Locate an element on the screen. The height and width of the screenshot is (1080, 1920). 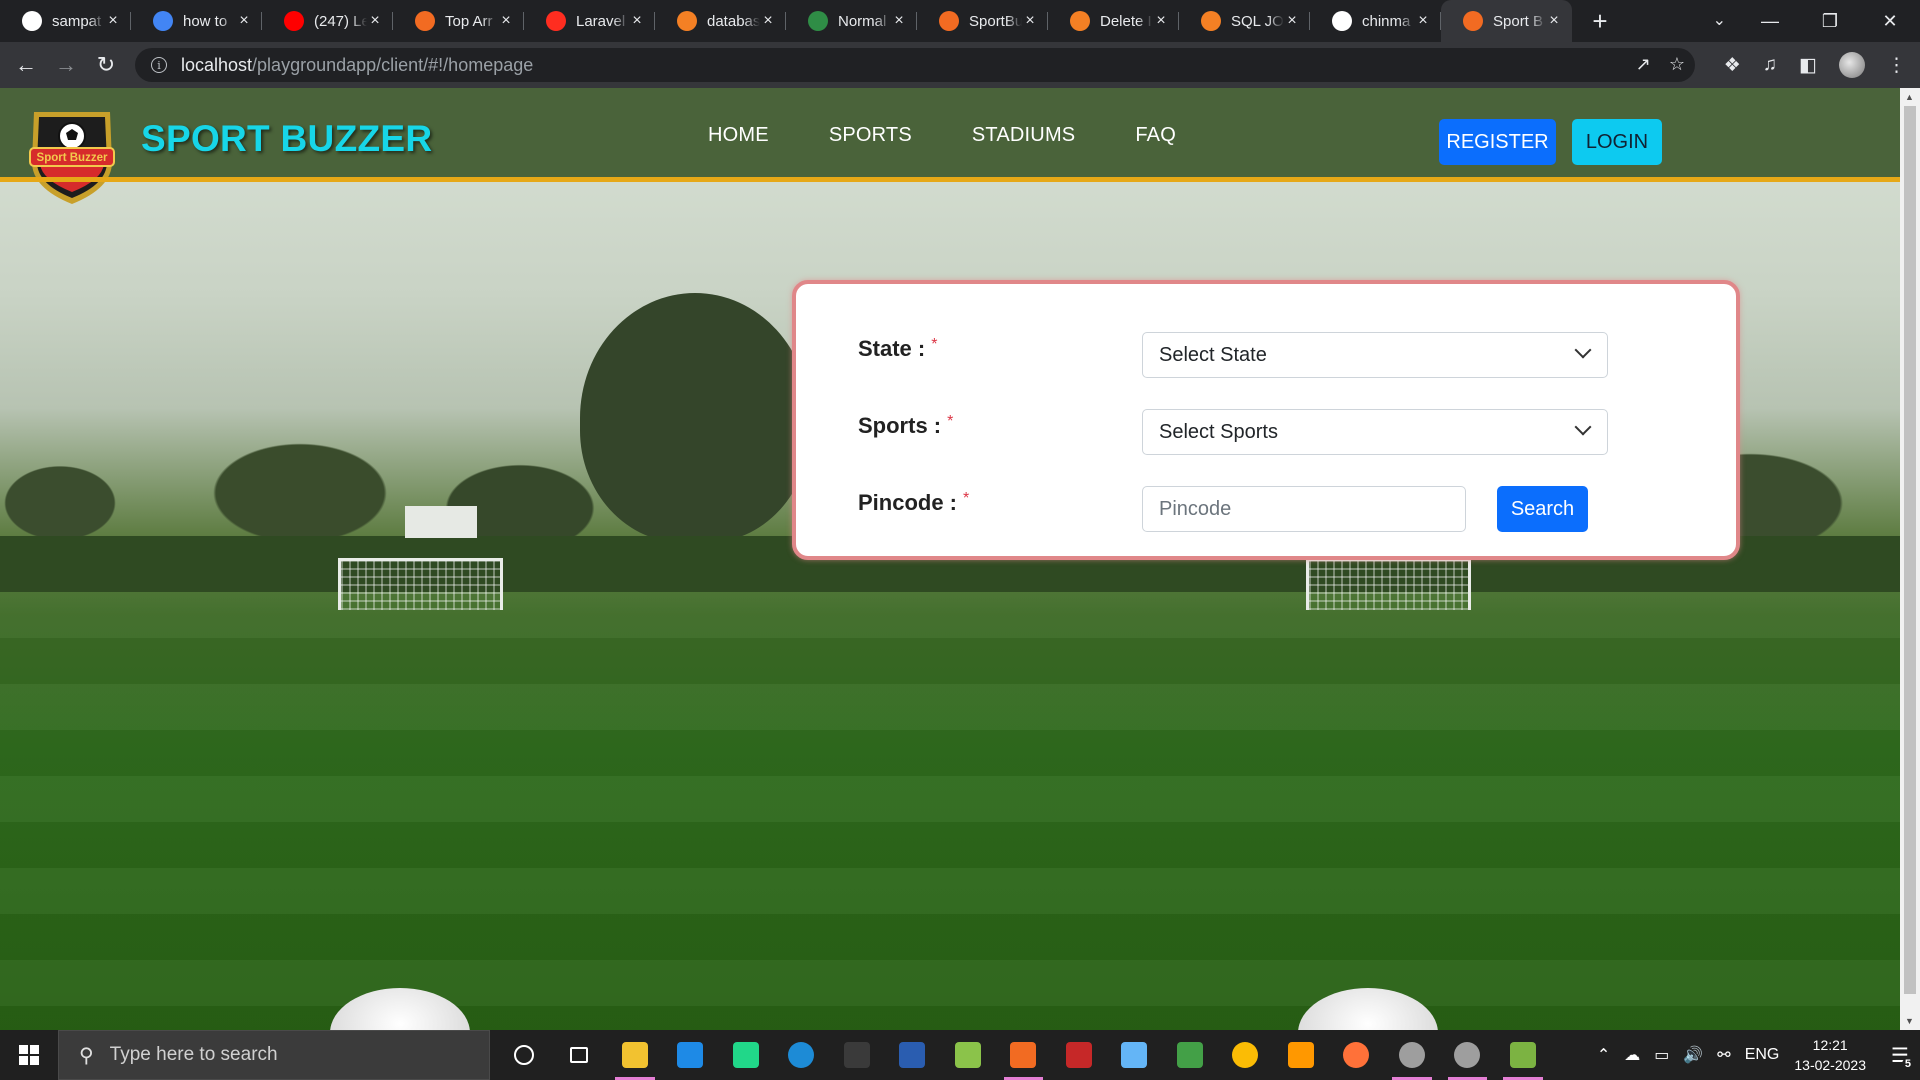
battery-icon: ▭ is located at coordinates (1661, 1055).